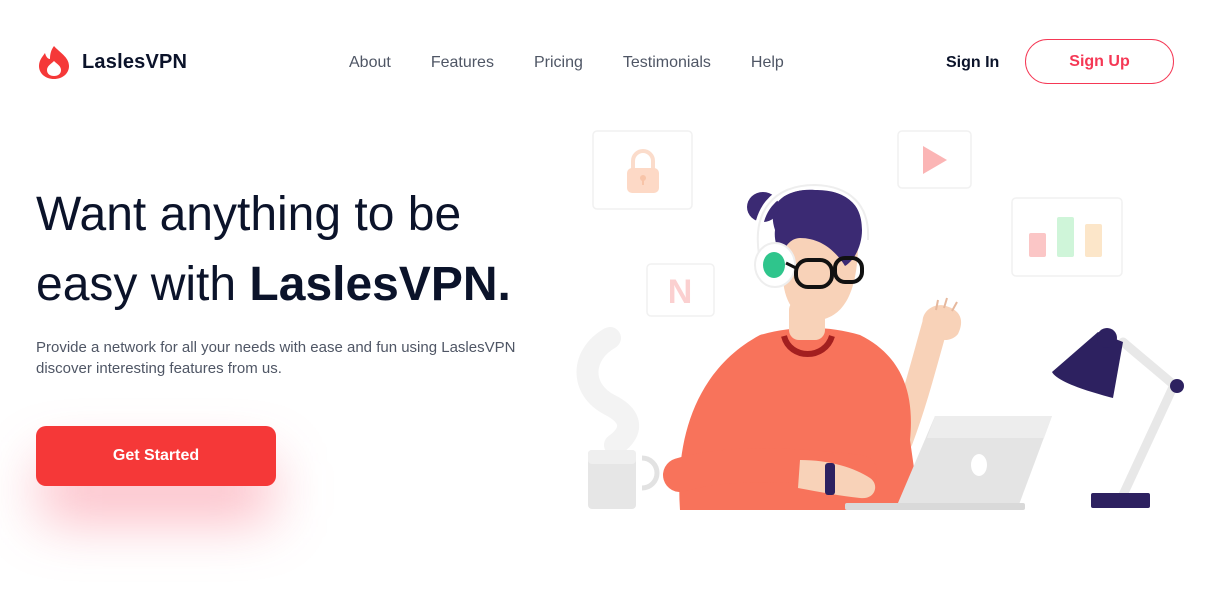  Describe the element at coordinates (54, 62) in the screenshot. I see `flame-logo-icon` at that location.